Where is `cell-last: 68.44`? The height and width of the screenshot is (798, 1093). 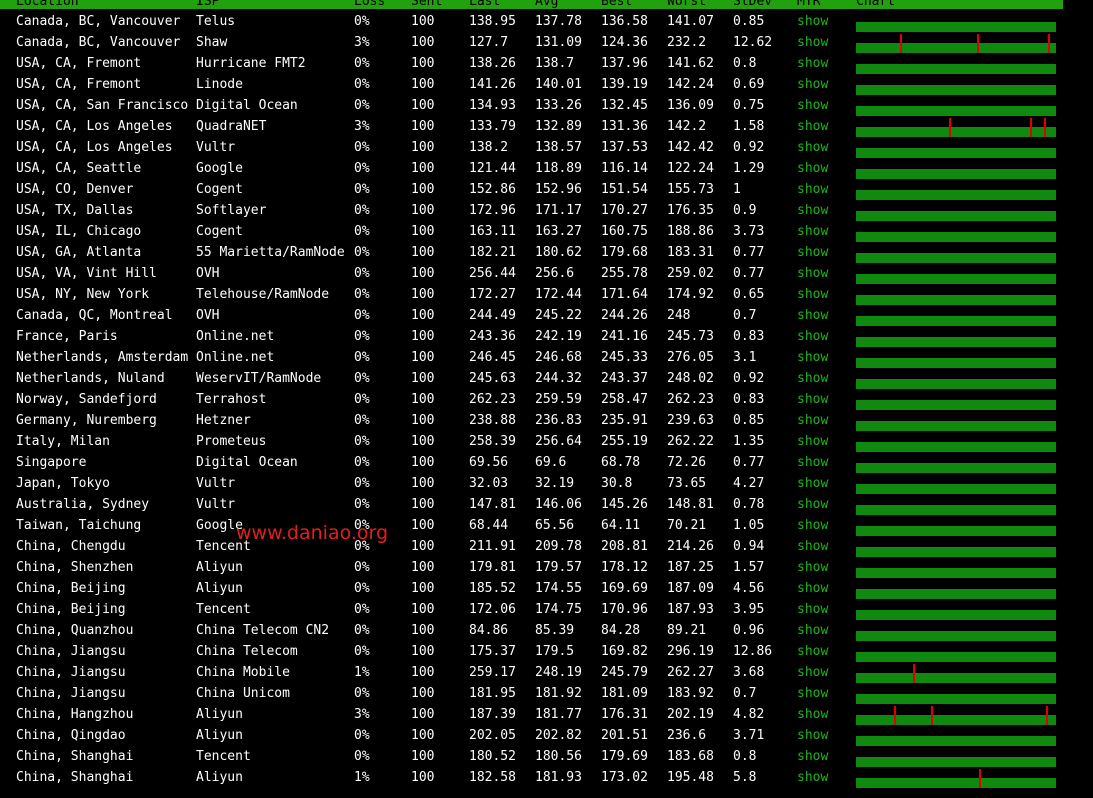 cell-last: 68.44 is located at coordinates (489, 525).